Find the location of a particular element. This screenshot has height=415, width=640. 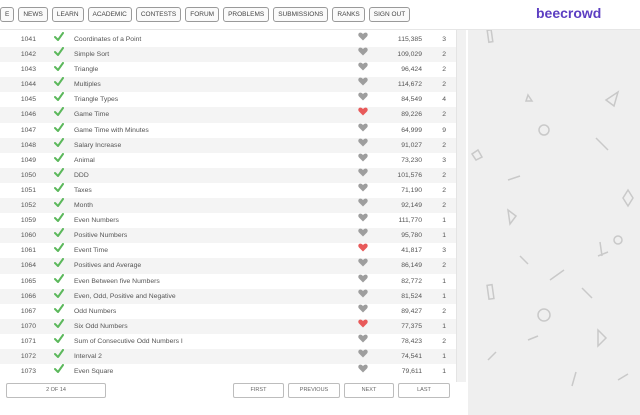

nav-item-forum: FORUM is located at coordinates (202, 14).